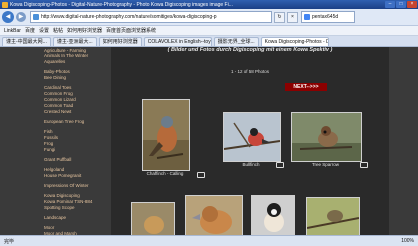 The height and width of the screenshot is (246, 418). Describe the element at coordinates (30, 30) in the screenshot. I see `link-item: 百度` at that location.